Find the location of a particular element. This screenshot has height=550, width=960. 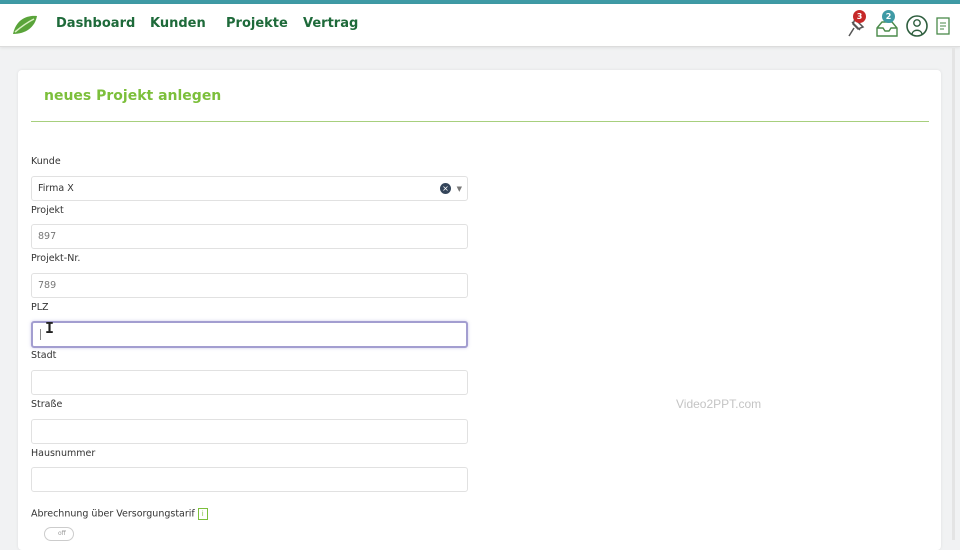

notification-count-badge: 3 is located at coordinates (859, 16).